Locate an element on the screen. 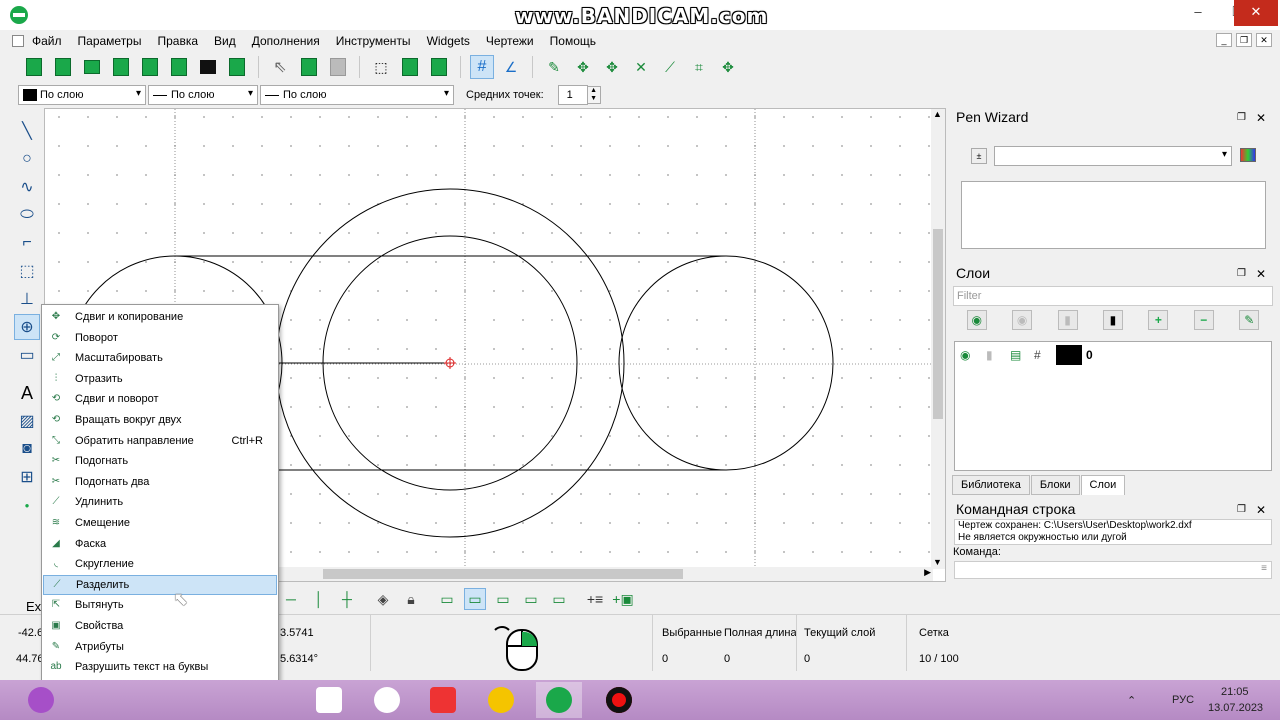 This screenshot has height=720, width=1280. snap-distance-button: ⌗ is located at coordinates (699, 67).